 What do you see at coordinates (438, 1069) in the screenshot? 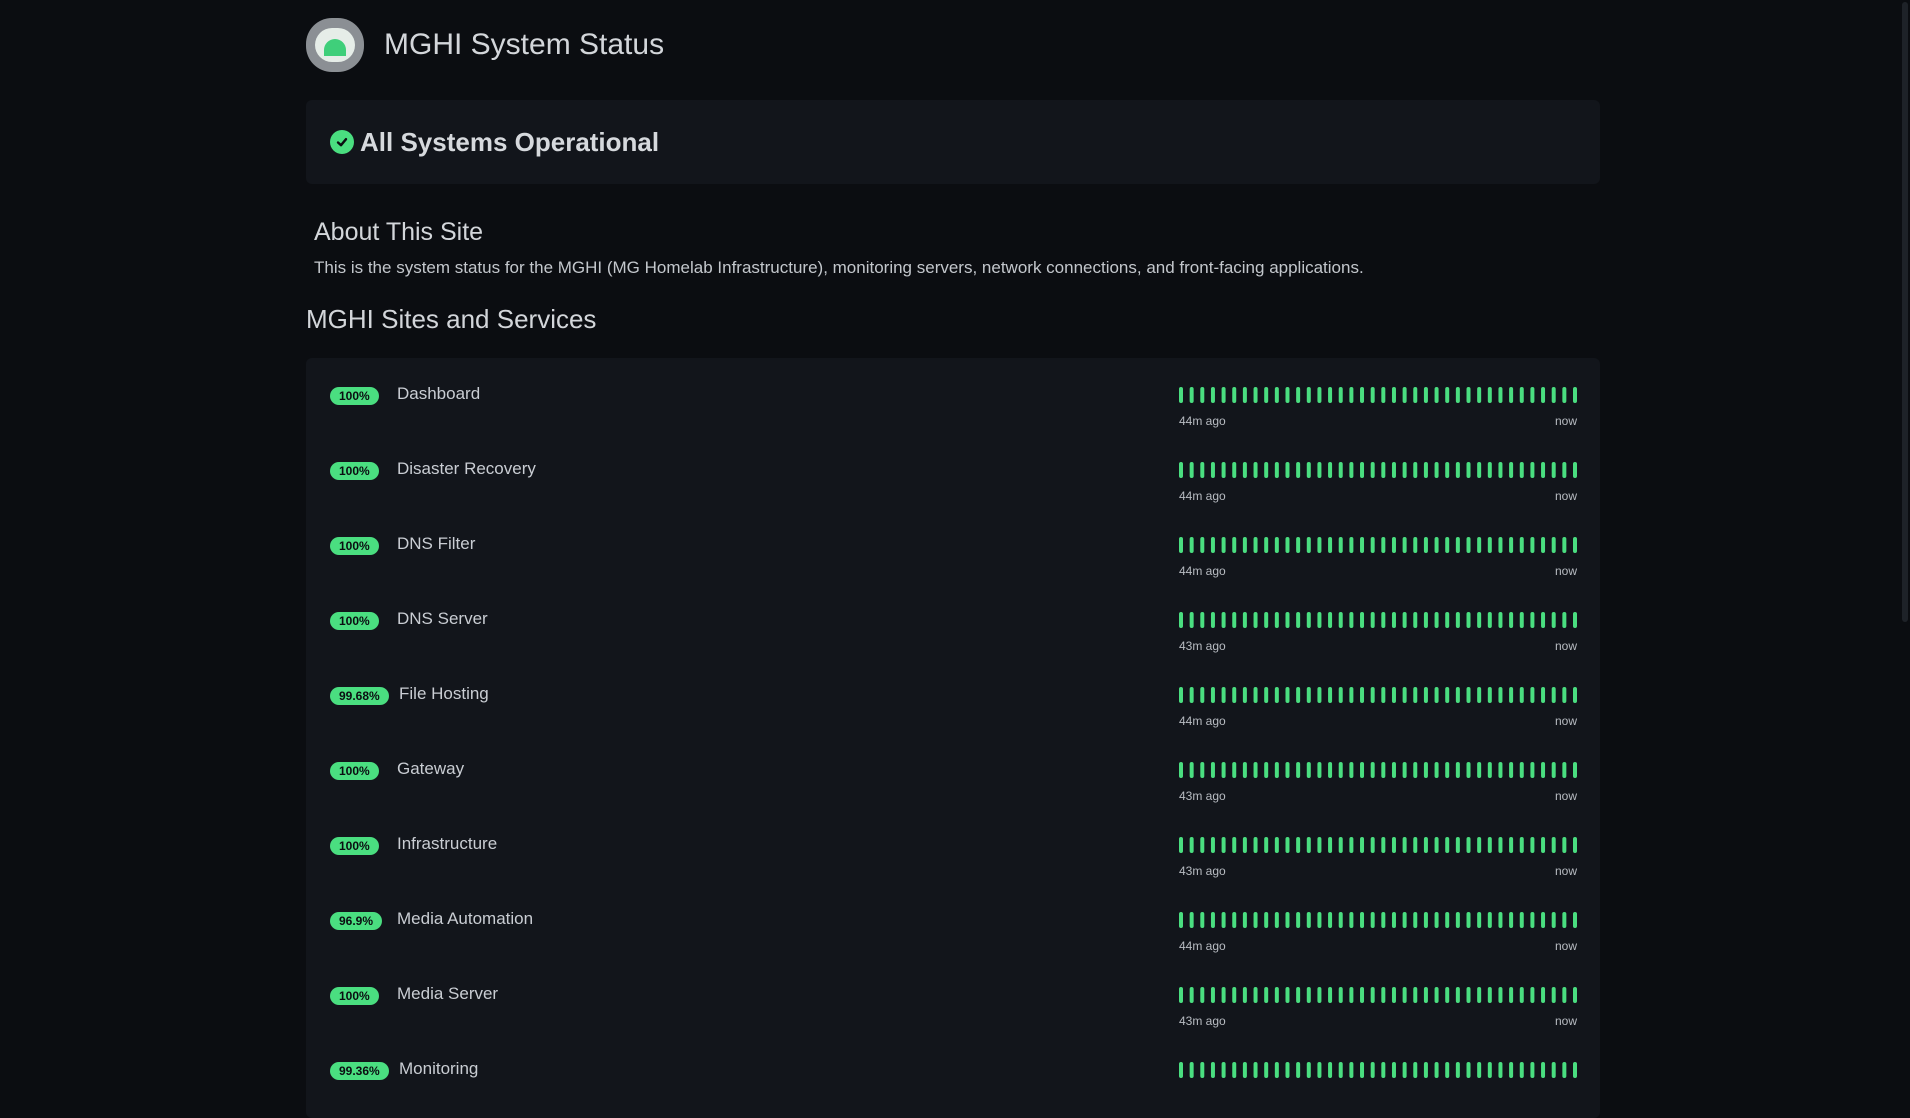
I see `service-name: Monitoring` at bounding box center [438, 1069].